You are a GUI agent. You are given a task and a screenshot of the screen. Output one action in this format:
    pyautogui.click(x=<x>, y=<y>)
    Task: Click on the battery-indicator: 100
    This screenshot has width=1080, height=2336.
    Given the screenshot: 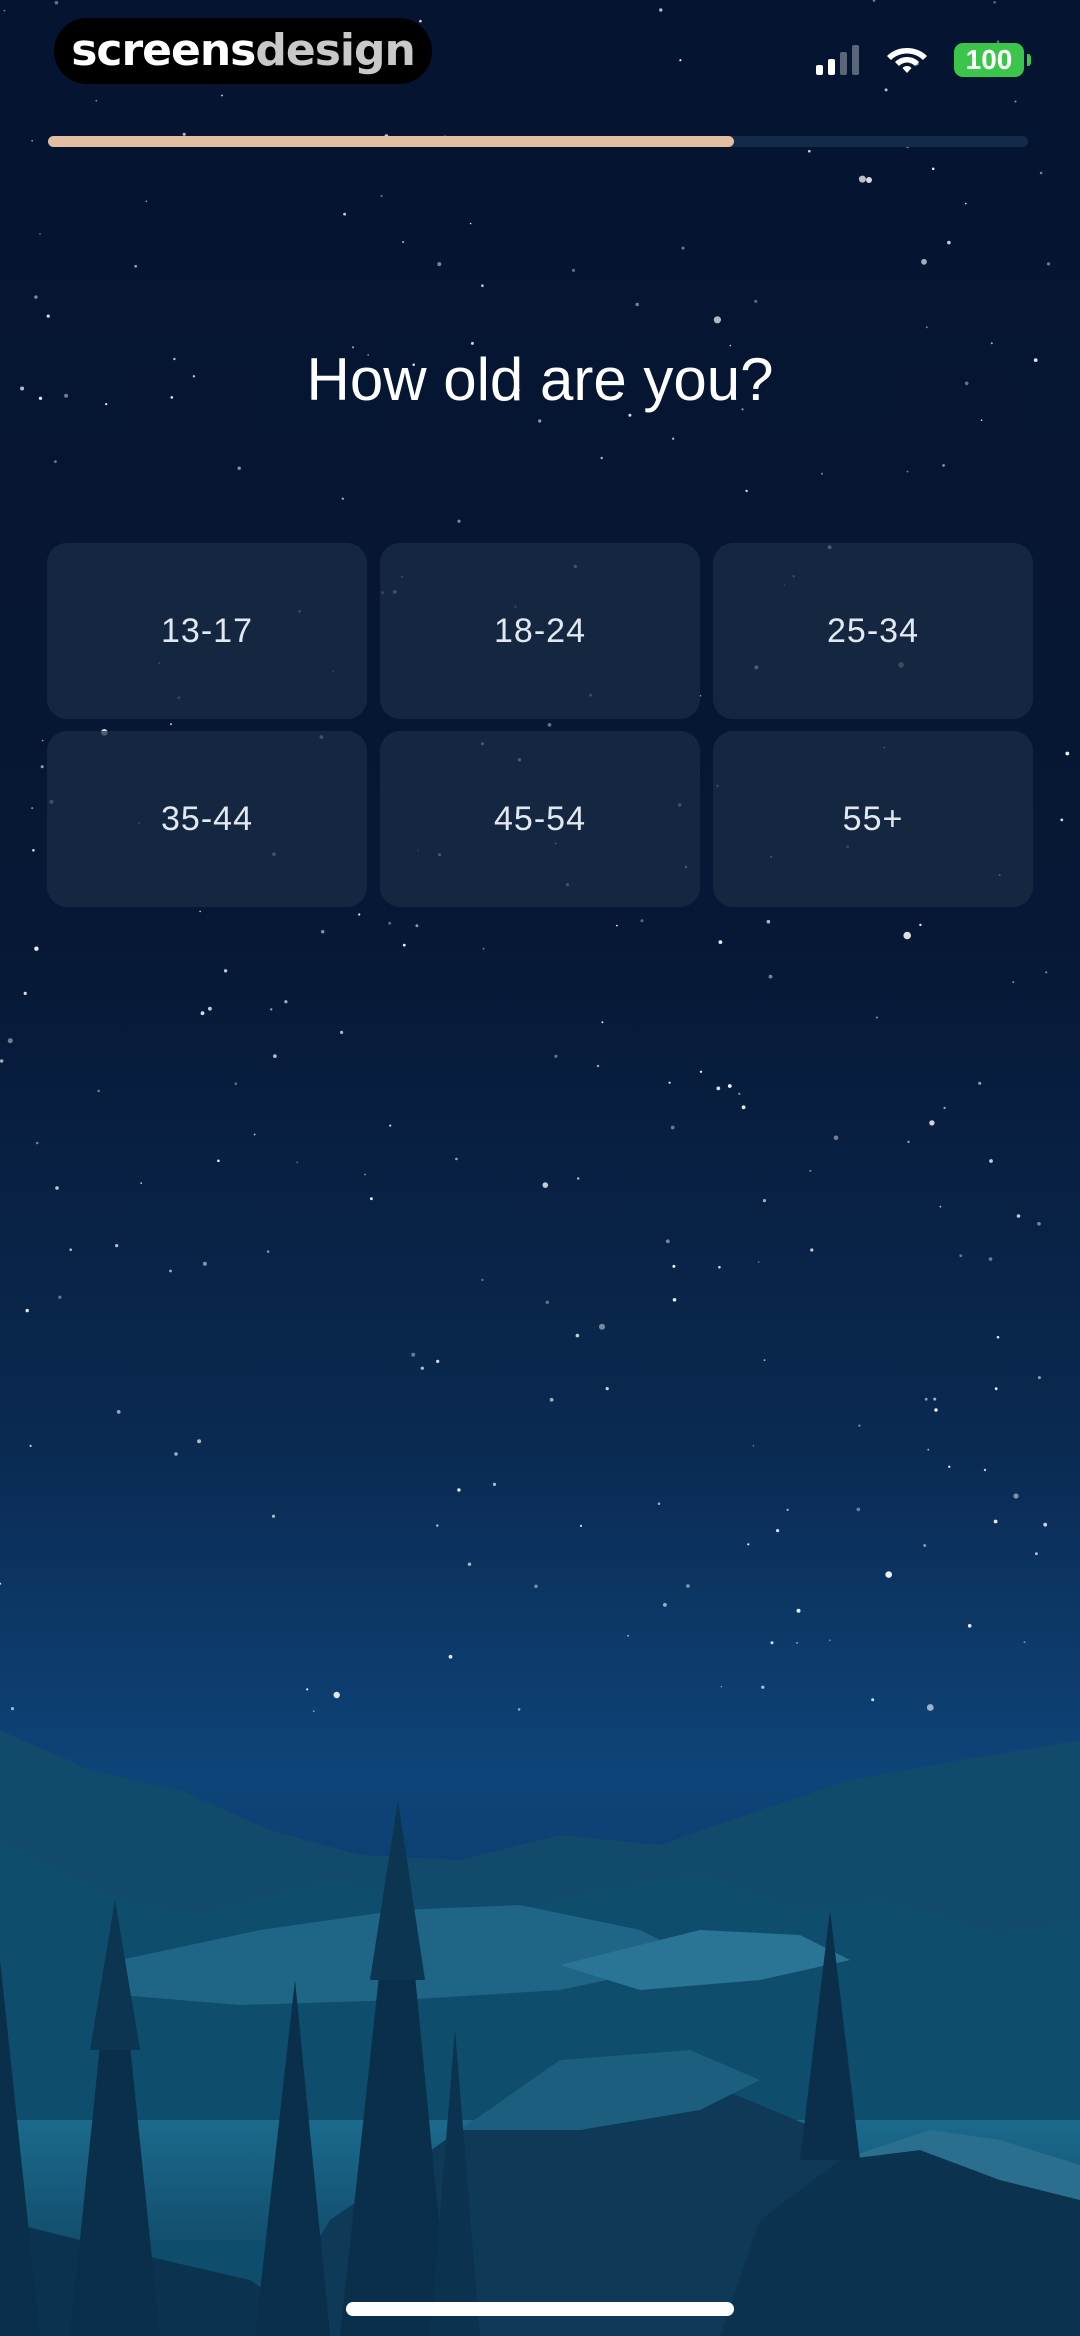 What is the action you would take?
    pyautogui.click(x=992, y=60)
    